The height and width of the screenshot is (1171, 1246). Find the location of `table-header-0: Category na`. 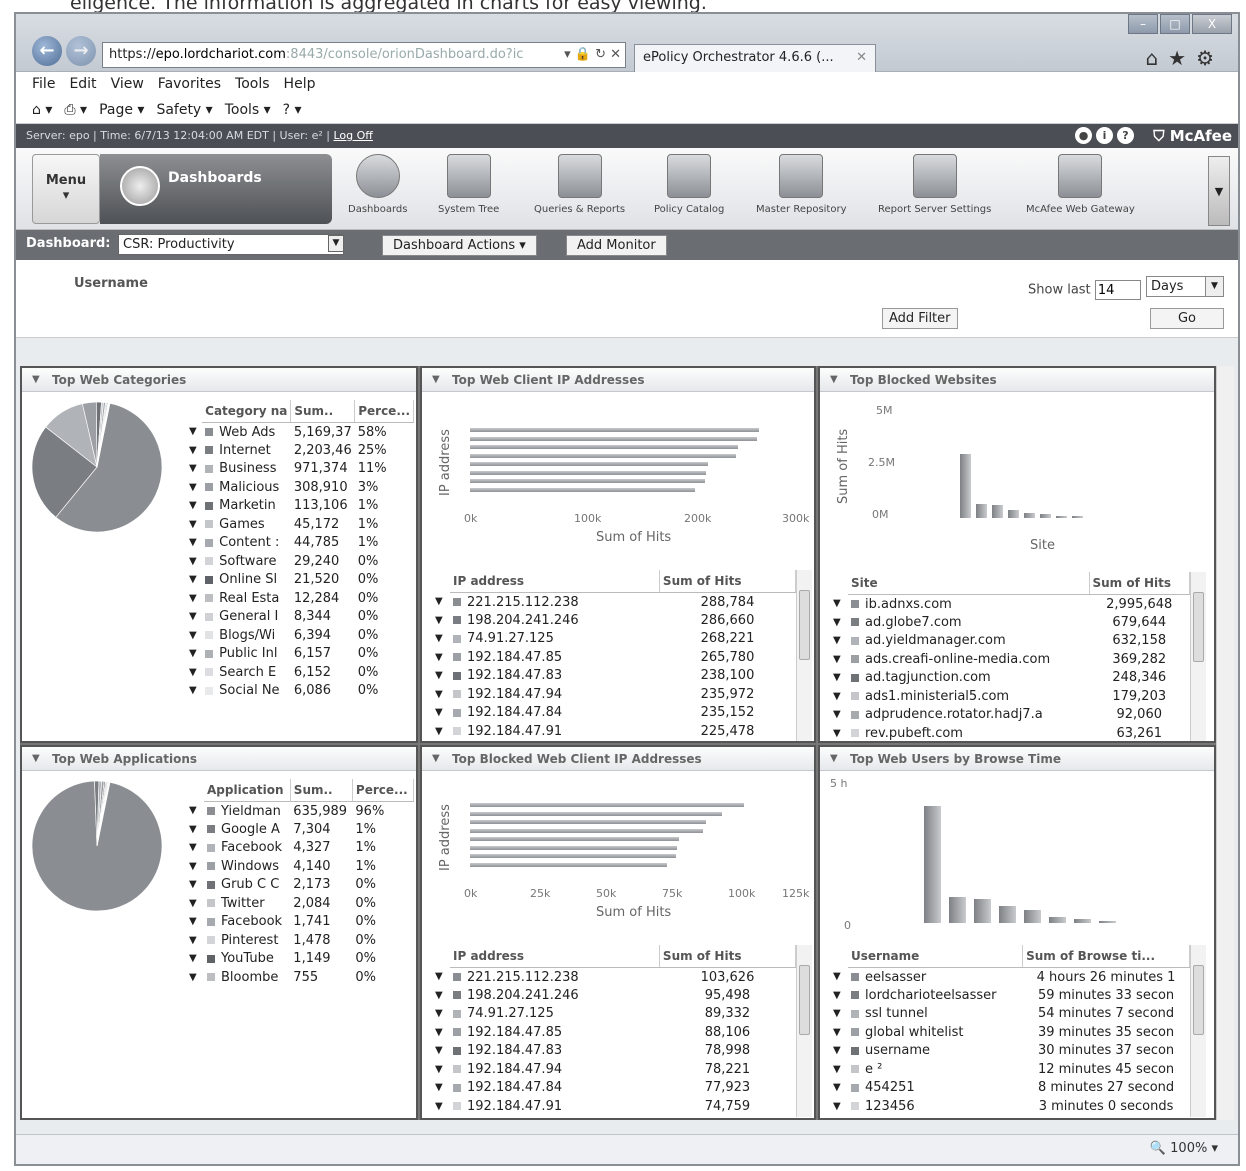

table-header-0: Category na is located at coordinates (247, 411).